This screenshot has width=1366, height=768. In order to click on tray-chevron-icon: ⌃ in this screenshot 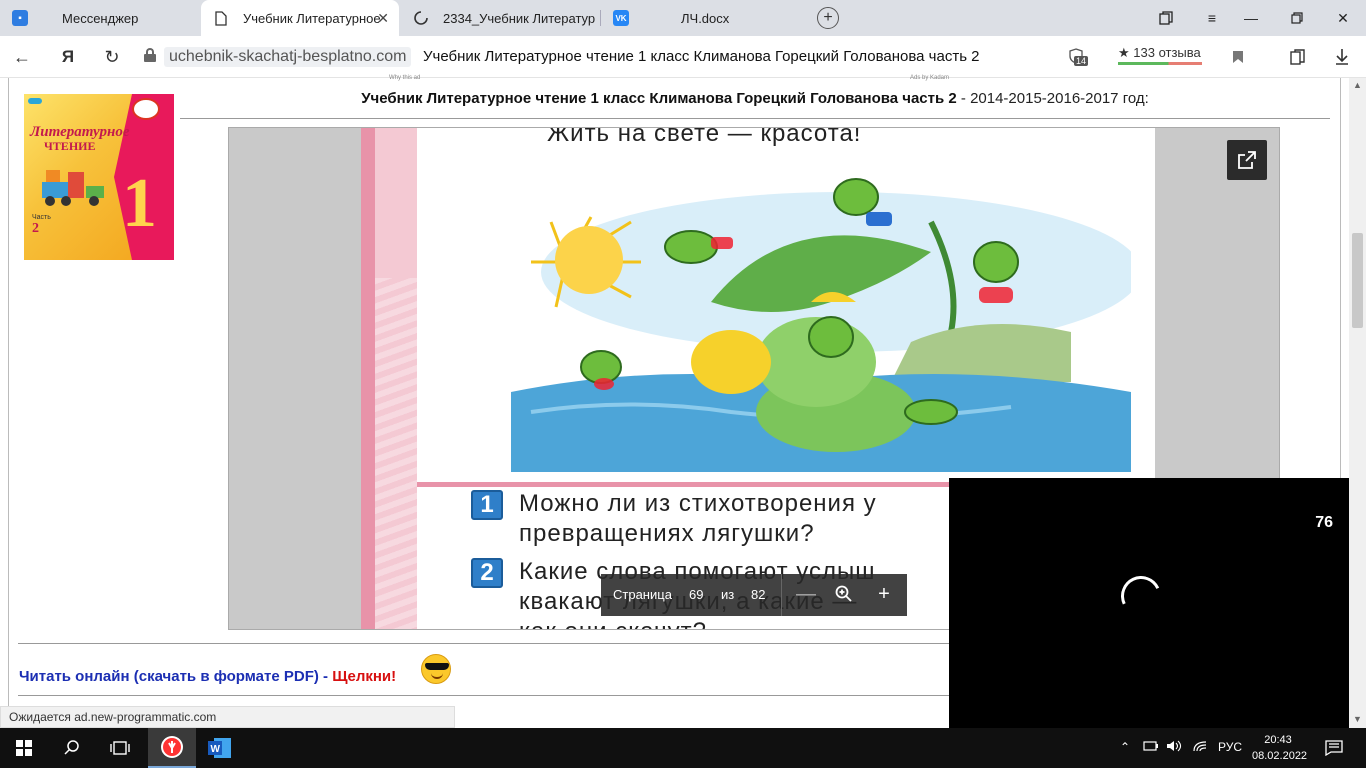, I will do `click(1125, 747)`.